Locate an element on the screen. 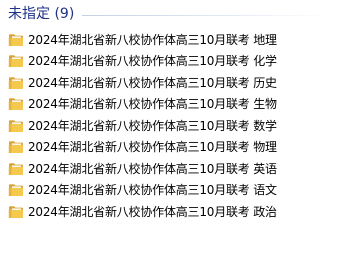 The image size is (338, 274). folder-item: 2024年湖北省新八校协作体高三10月联考 生物 is located at coordinates (156, 105).